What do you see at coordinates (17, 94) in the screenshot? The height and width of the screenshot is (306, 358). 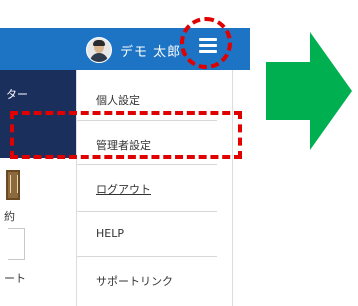 I see `side-panel-label: ター` at bounding box center [17, 94].